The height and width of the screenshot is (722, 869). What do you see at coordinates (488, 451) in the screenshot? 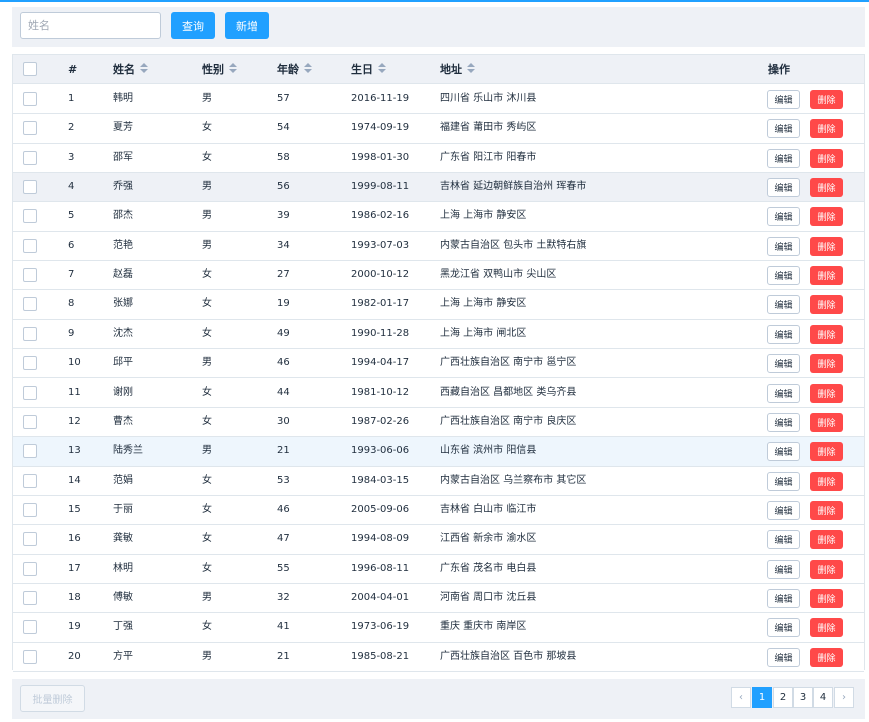
I see `cell-address: 山东省 滨州市 阳信县` at bounding box center [488, 451].